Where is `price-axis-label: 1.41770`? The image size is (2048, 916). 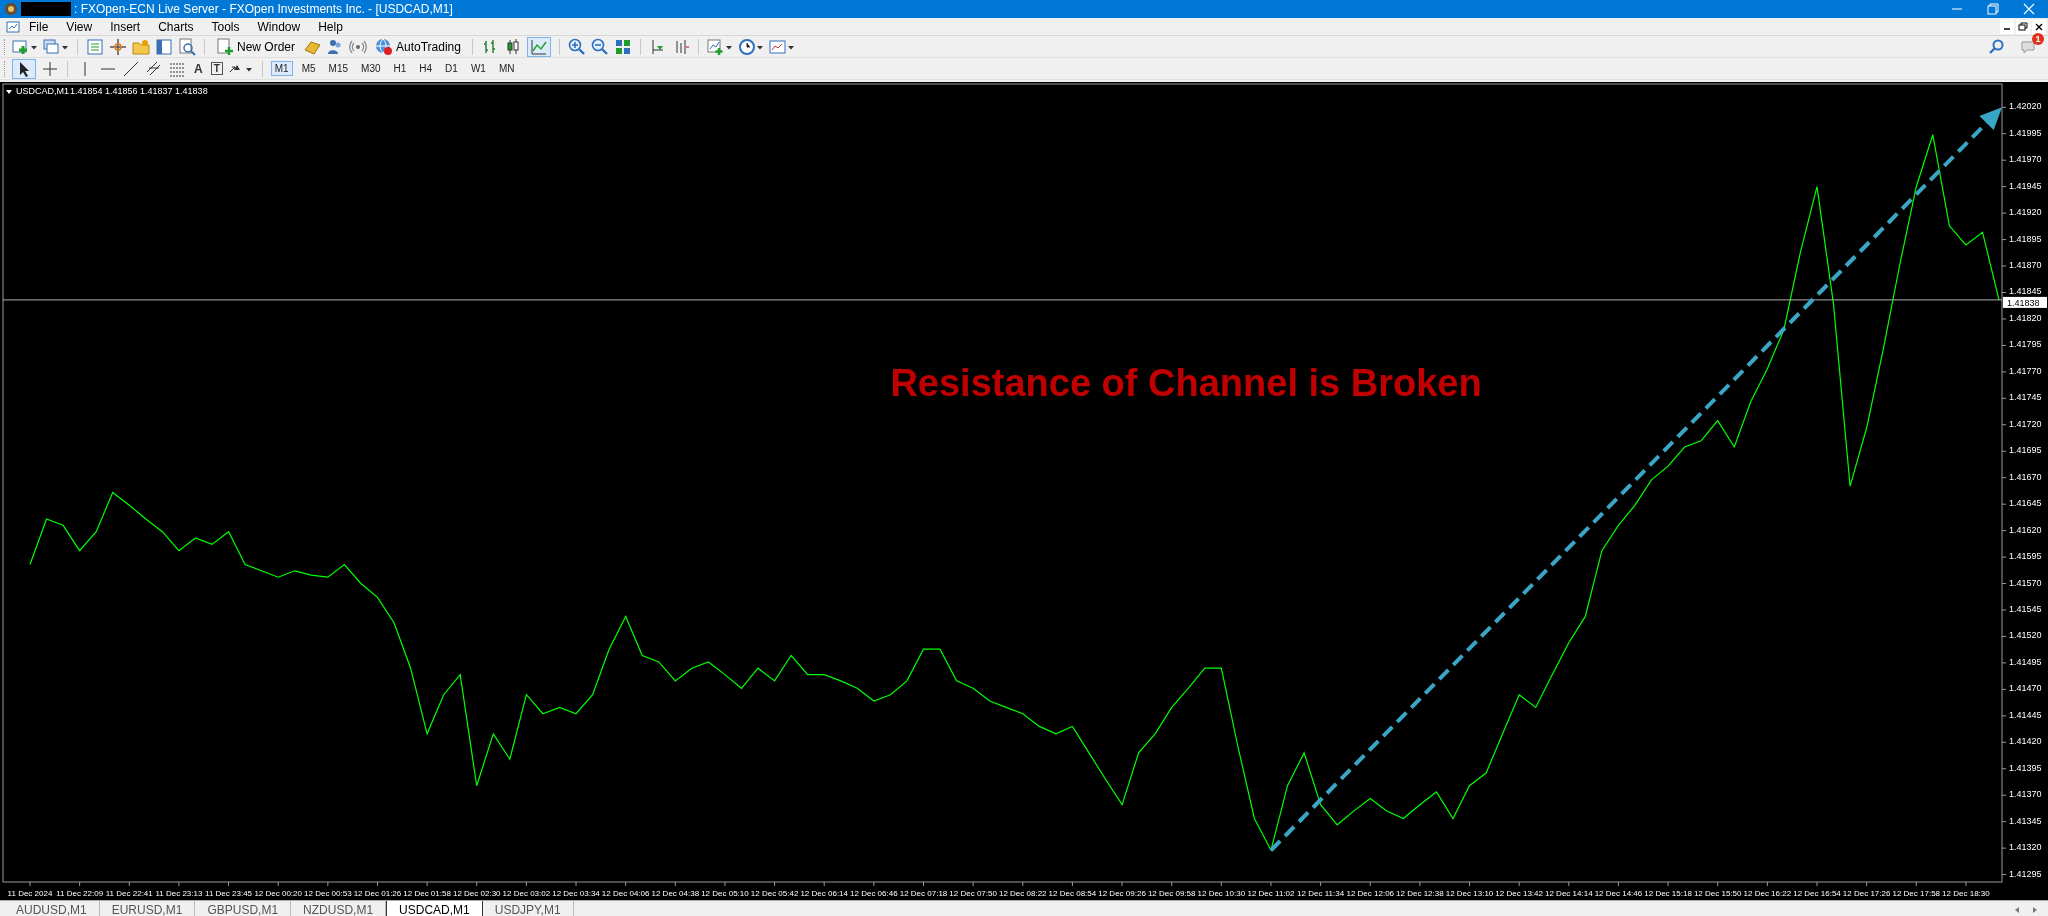
price-axis-label: 1.41770 is located at coordinates (2025, 370).